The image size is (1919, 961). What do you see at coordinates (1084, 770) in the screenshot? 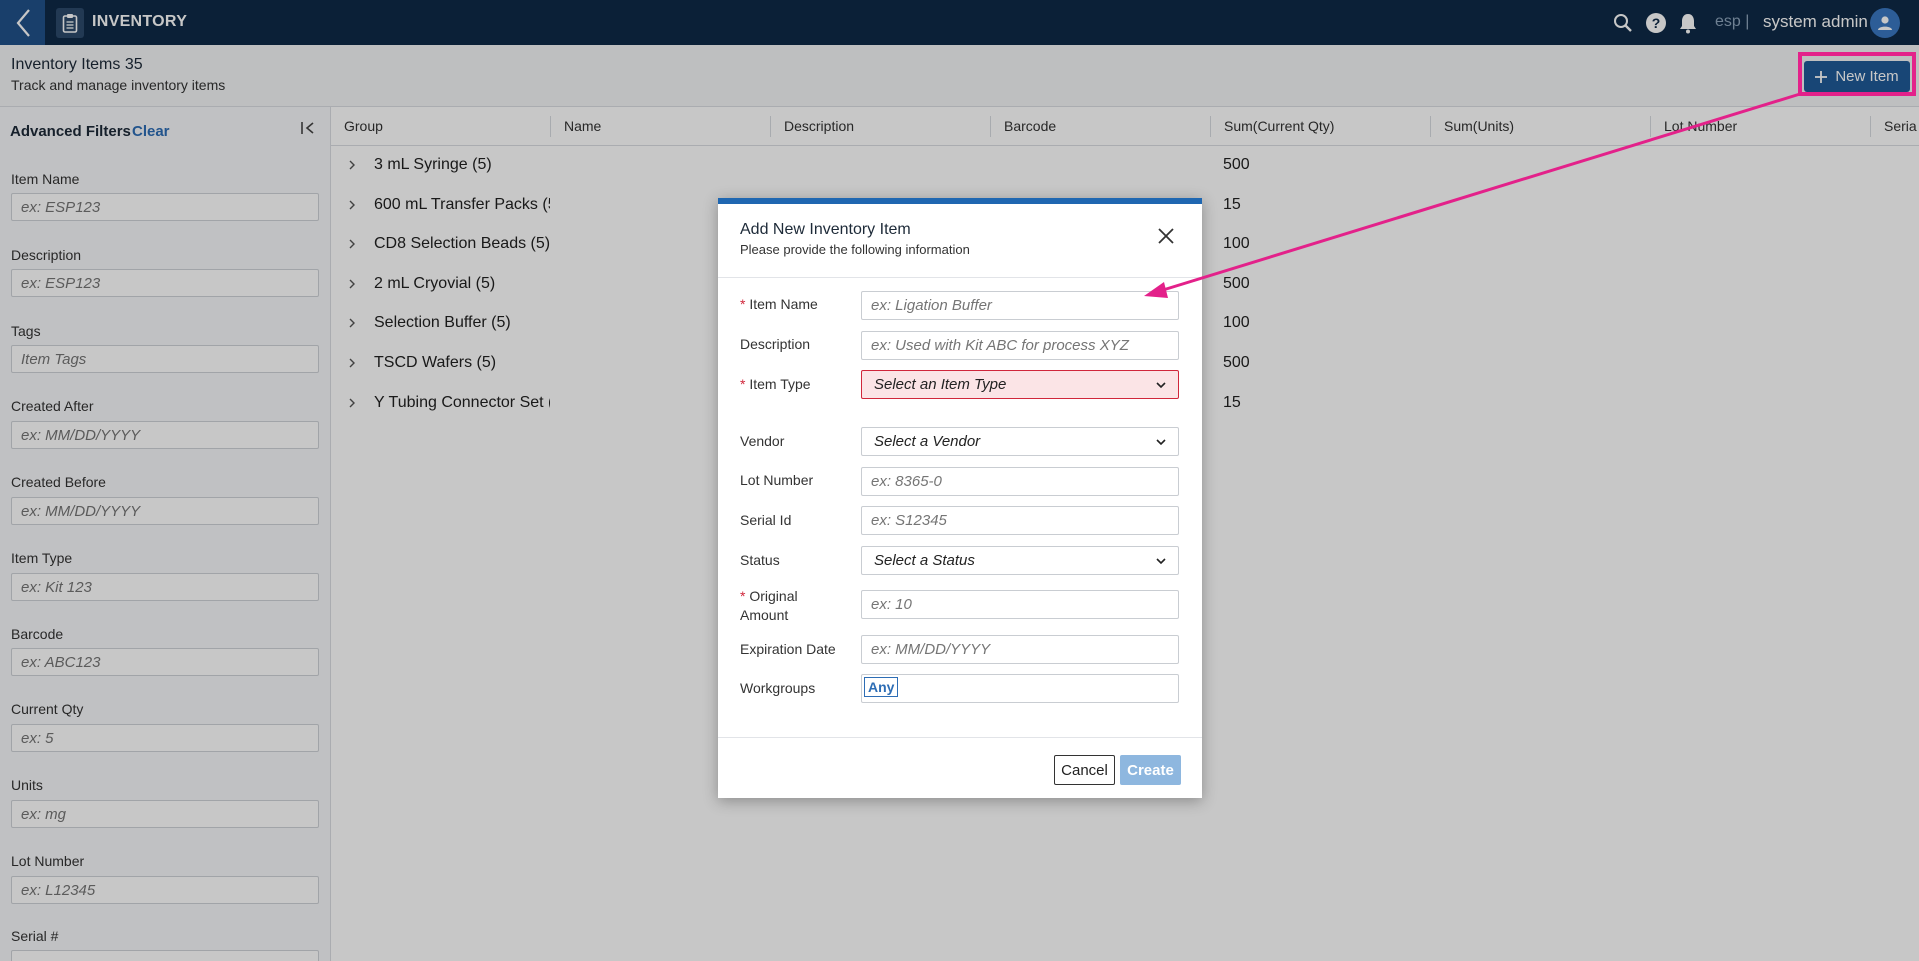
I see `cancel-button: Cancel` at bounding box center [1084, 770].